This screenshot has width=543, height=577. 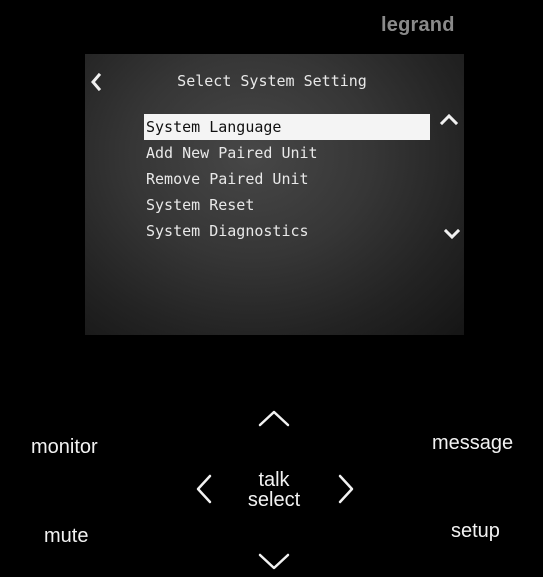 I want to click on dpad-up-arrow-icon, so click(x=274, y=418).